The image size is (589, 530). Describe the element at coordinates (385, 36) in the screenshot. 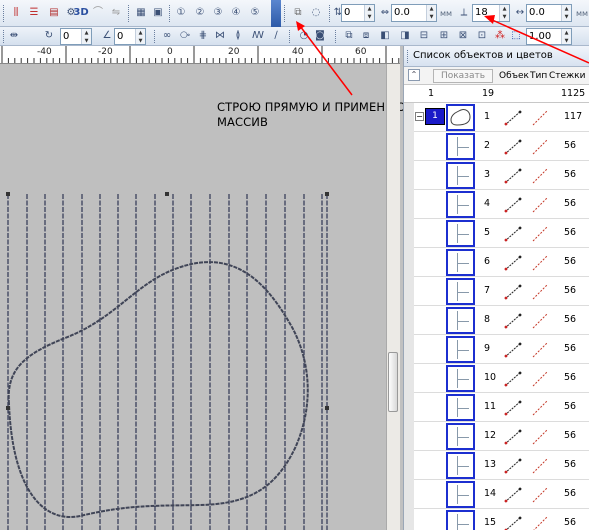

I see `order-front-icon: ◧` at that location.